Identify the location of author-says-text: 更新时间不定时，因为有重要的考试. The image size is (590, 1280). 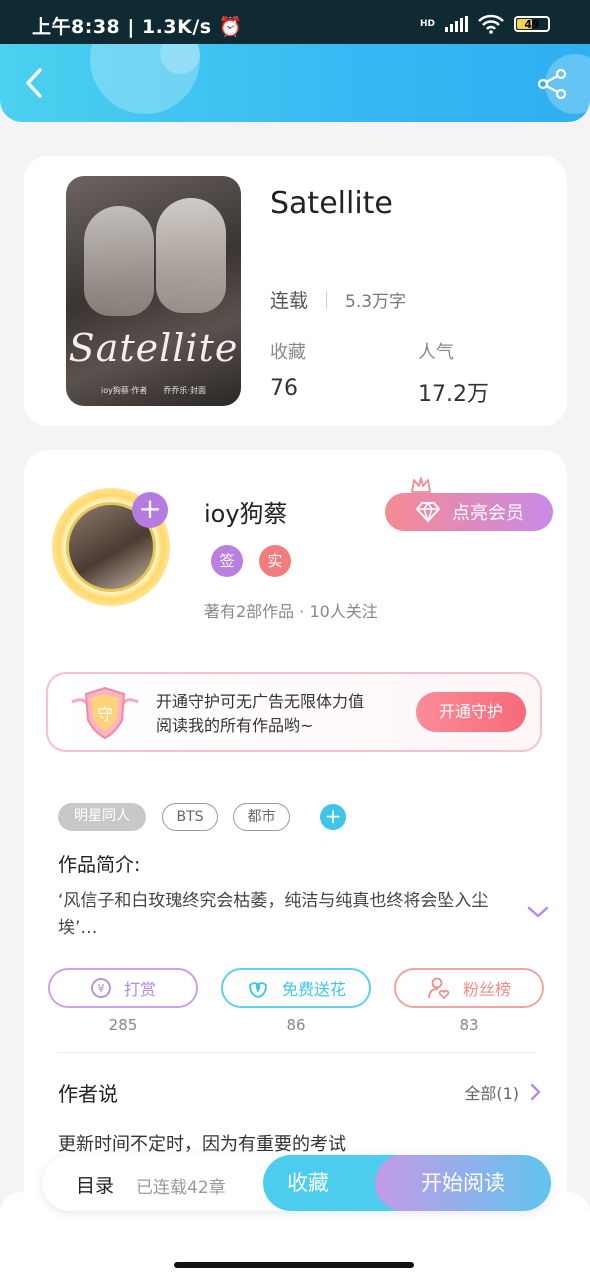
(202, 1144).